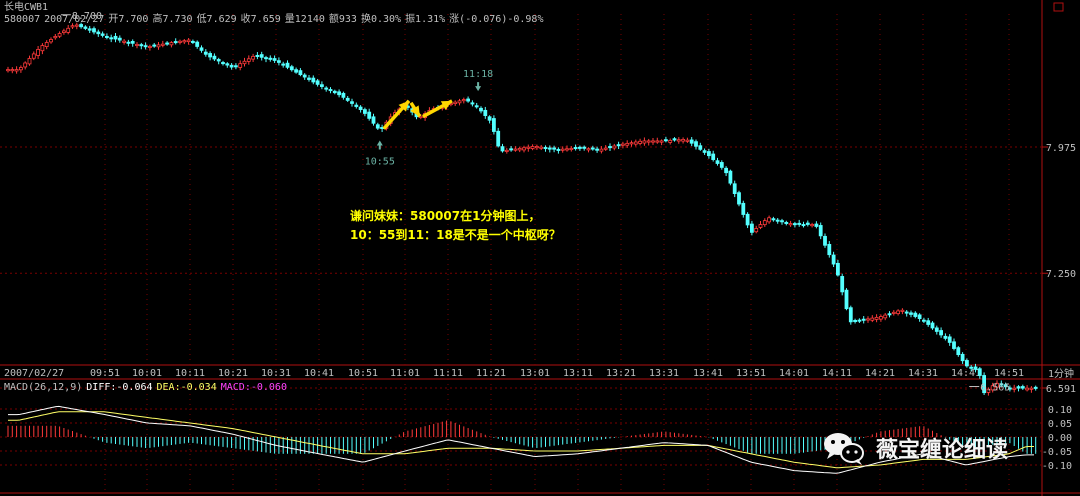 The width and height of the screenshot is (1080, 496). I want to click on time-tick-label: 11:21, so click(491, 373).